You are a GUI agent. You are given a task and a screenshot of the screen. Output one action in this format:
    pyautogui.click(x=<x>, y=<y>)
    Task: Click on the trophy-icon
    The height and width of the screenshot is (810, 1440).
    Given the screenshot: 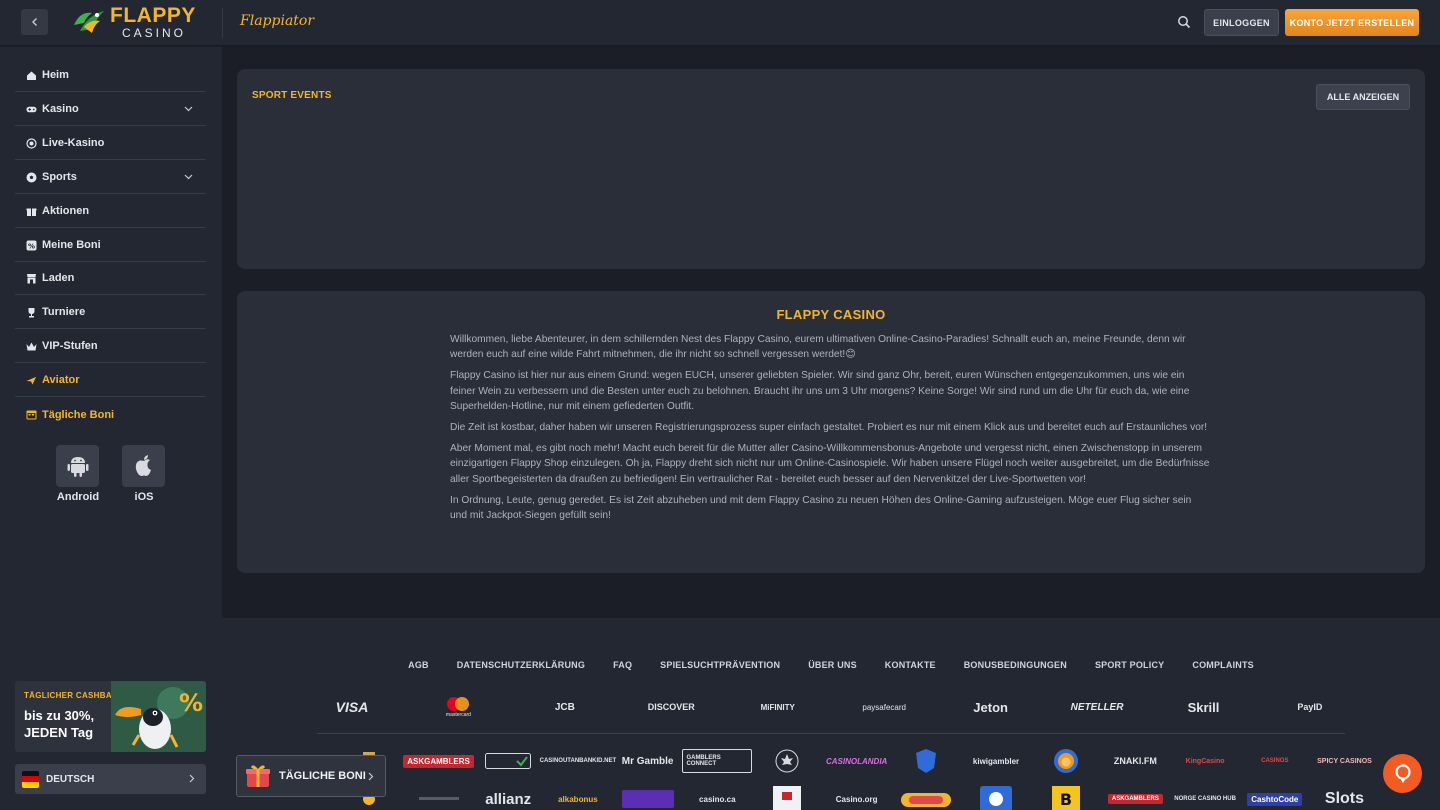 What is the action you would take?
    pyautogui.click(x=31, y=312)
    